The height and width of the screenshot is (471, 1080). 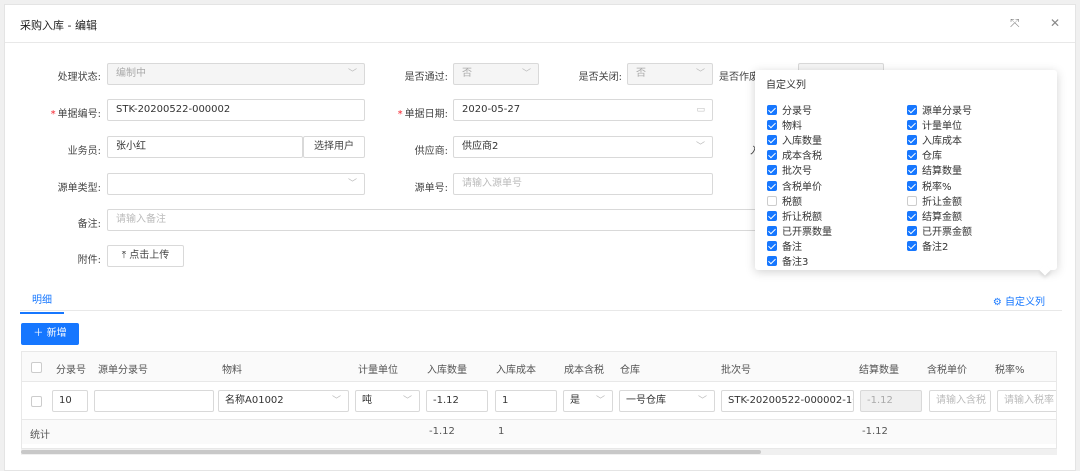 I want to click on column-toggle: 结算数量, so click(x=934, y=169).